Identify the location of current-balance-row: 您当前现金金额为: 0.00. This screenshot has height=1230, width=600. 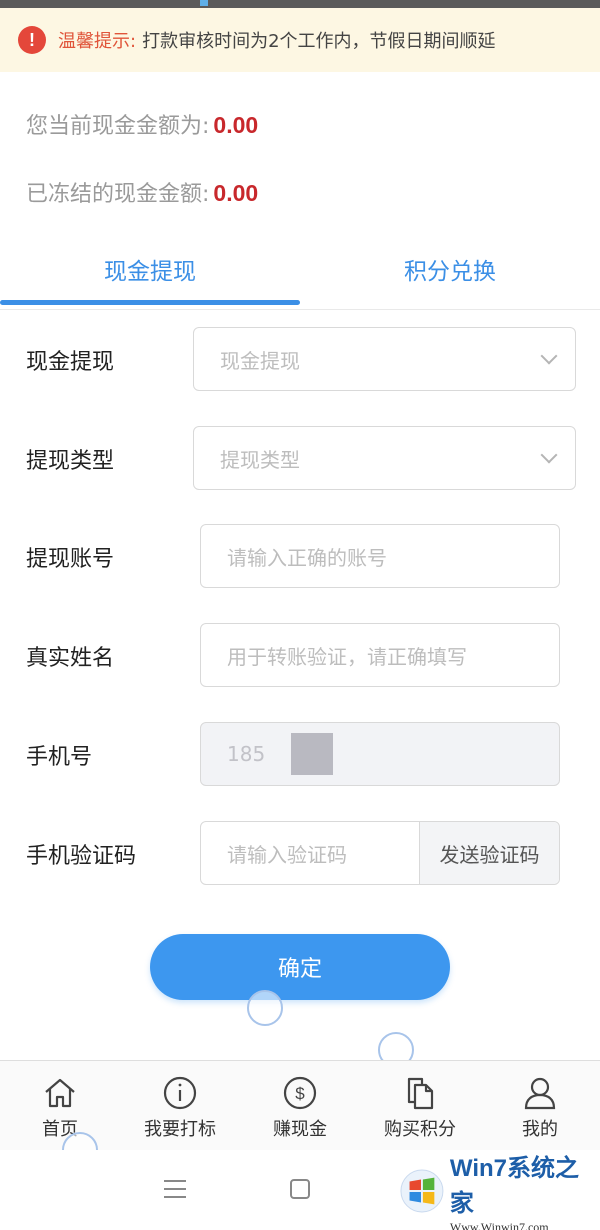
(142, 124).